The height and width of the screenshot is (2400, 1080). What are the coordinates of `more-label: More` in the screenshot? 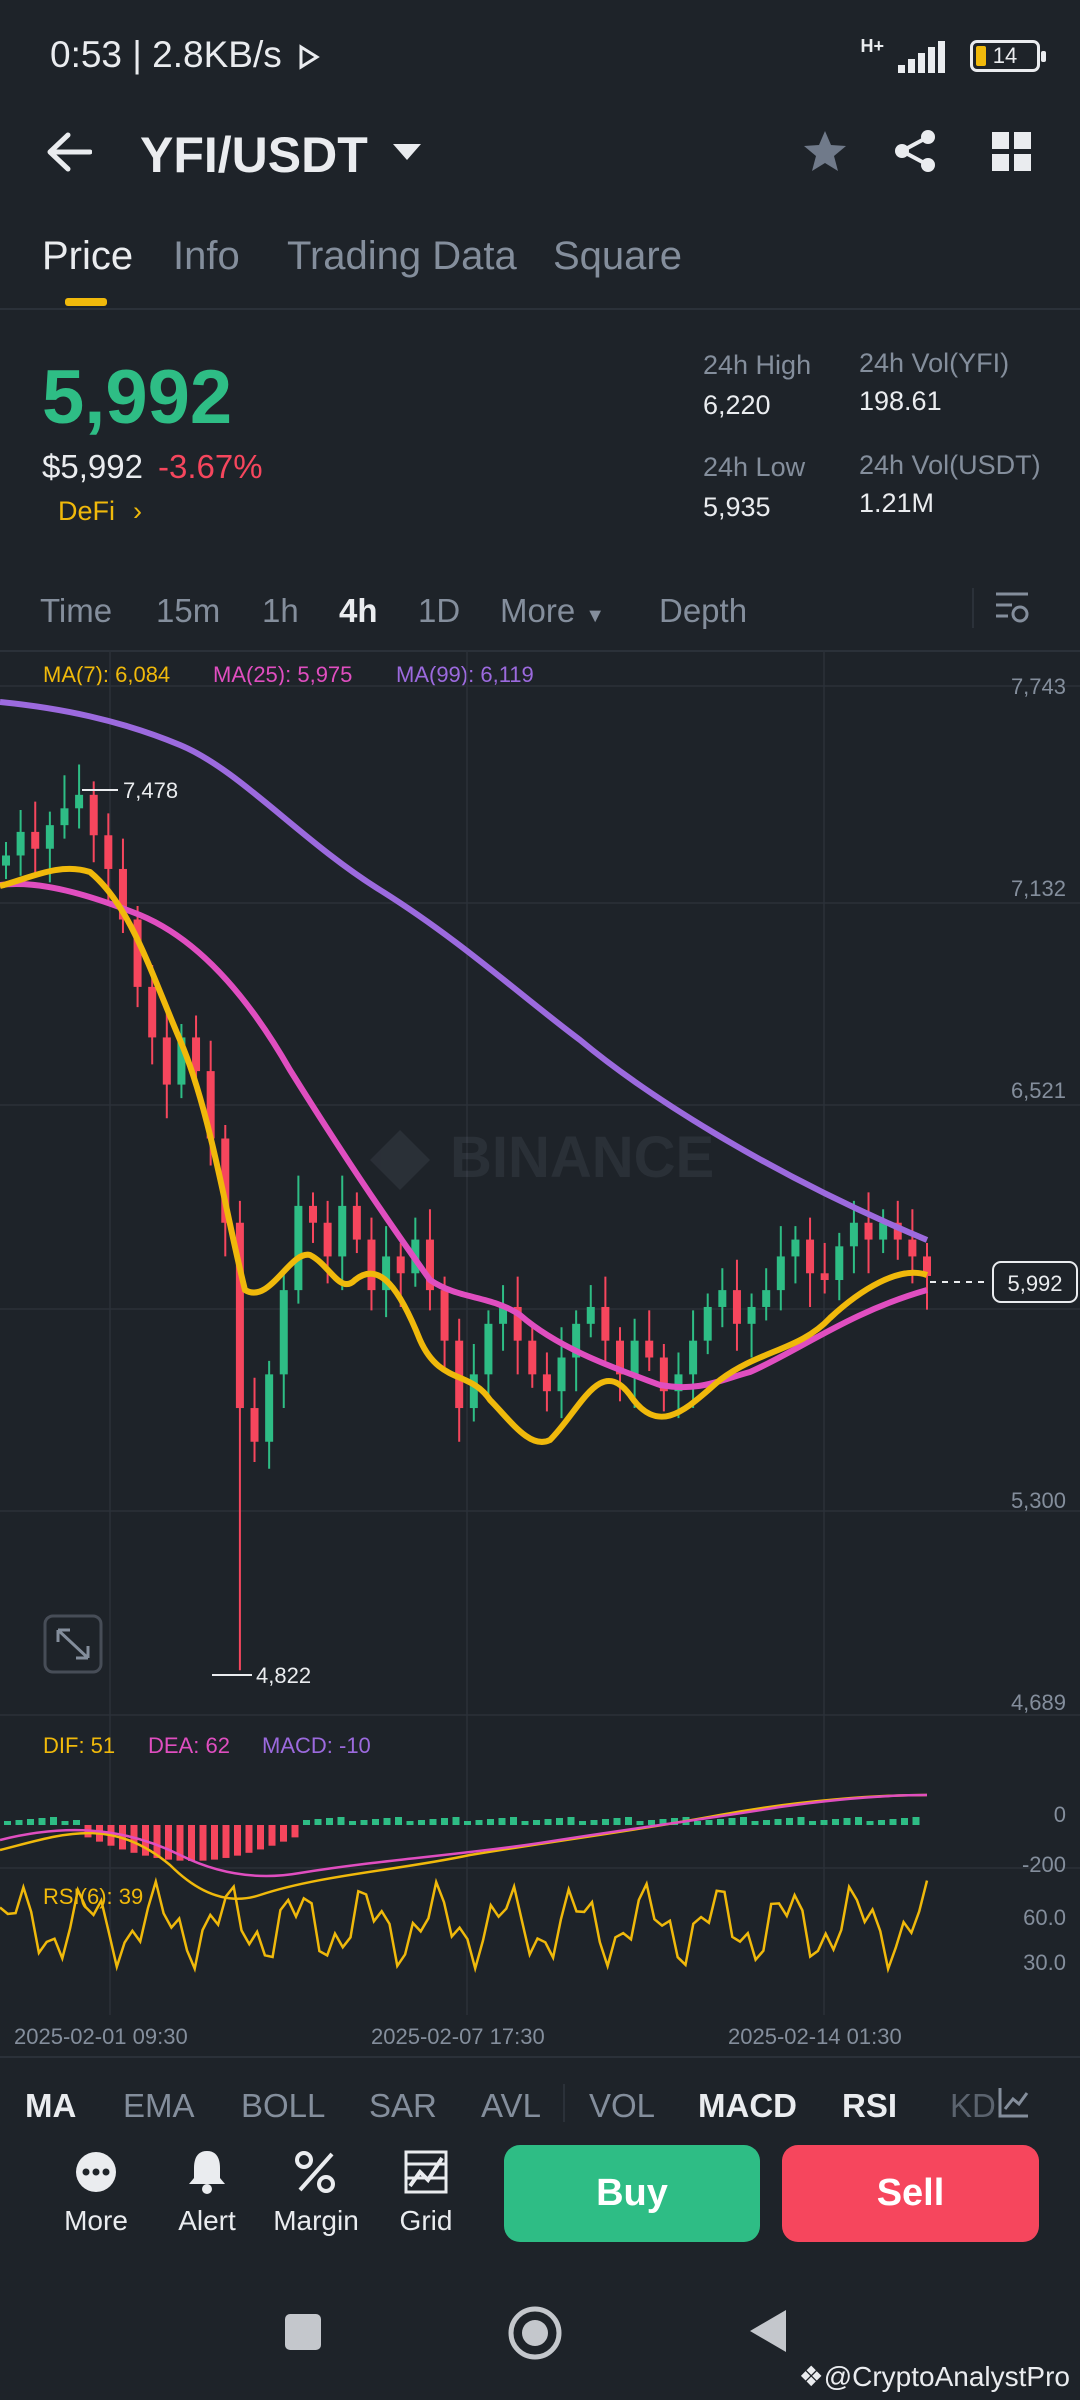 It's located at (96, 2221).